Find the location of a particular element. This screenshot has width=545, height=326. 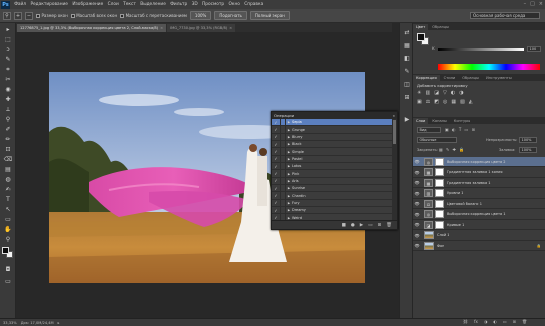

close-tab-icon: × is located at coordinates (161, 28).